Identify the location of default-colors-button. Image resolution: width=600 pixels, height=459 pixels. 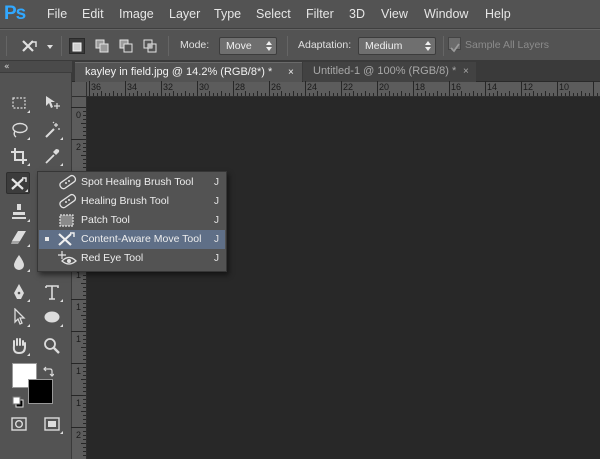
(18, 400).